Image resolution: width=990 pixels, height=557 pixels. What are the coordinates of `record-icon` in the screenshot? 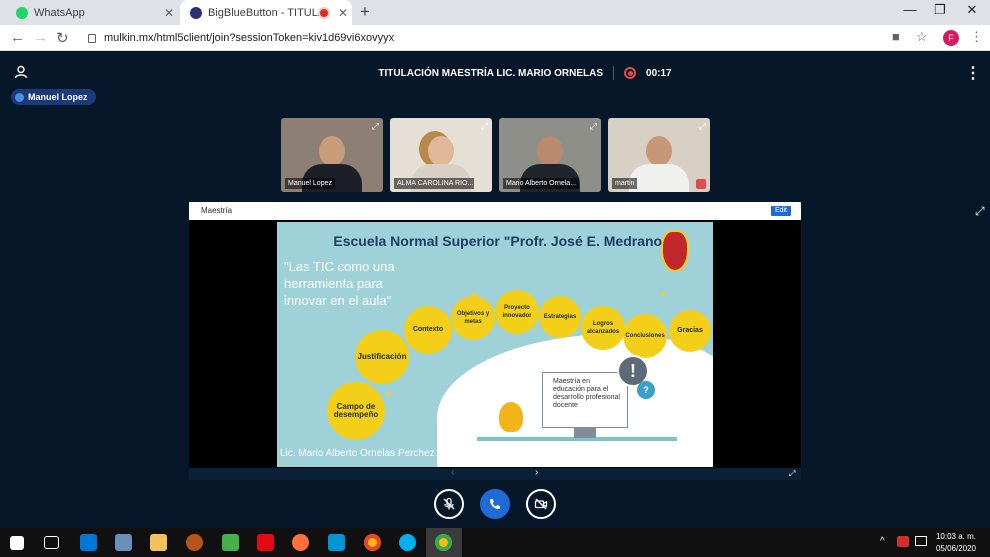 It's located at (630, 73).